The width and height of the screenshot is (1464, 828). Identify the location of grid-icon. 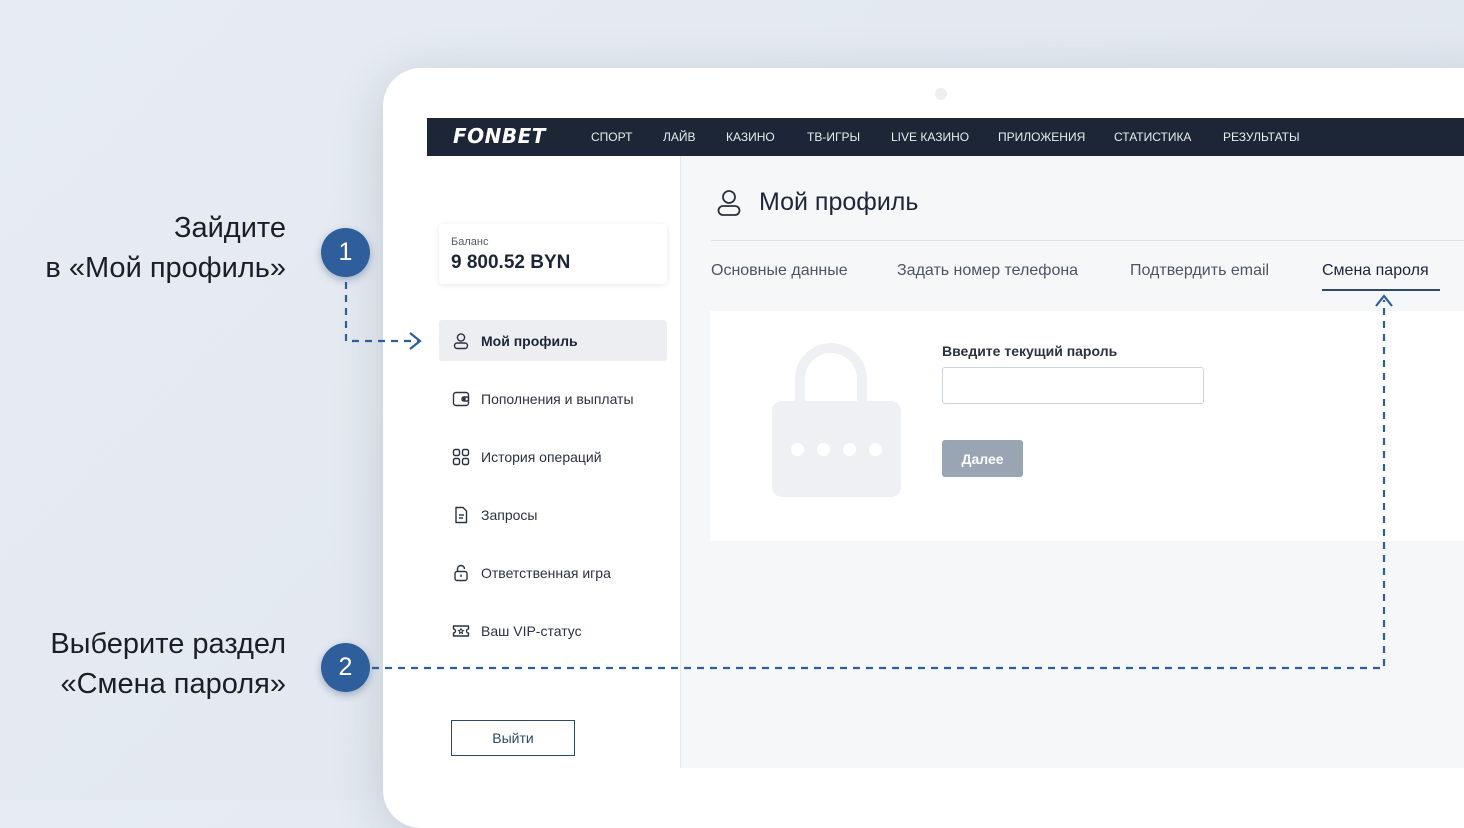
(461, 457).